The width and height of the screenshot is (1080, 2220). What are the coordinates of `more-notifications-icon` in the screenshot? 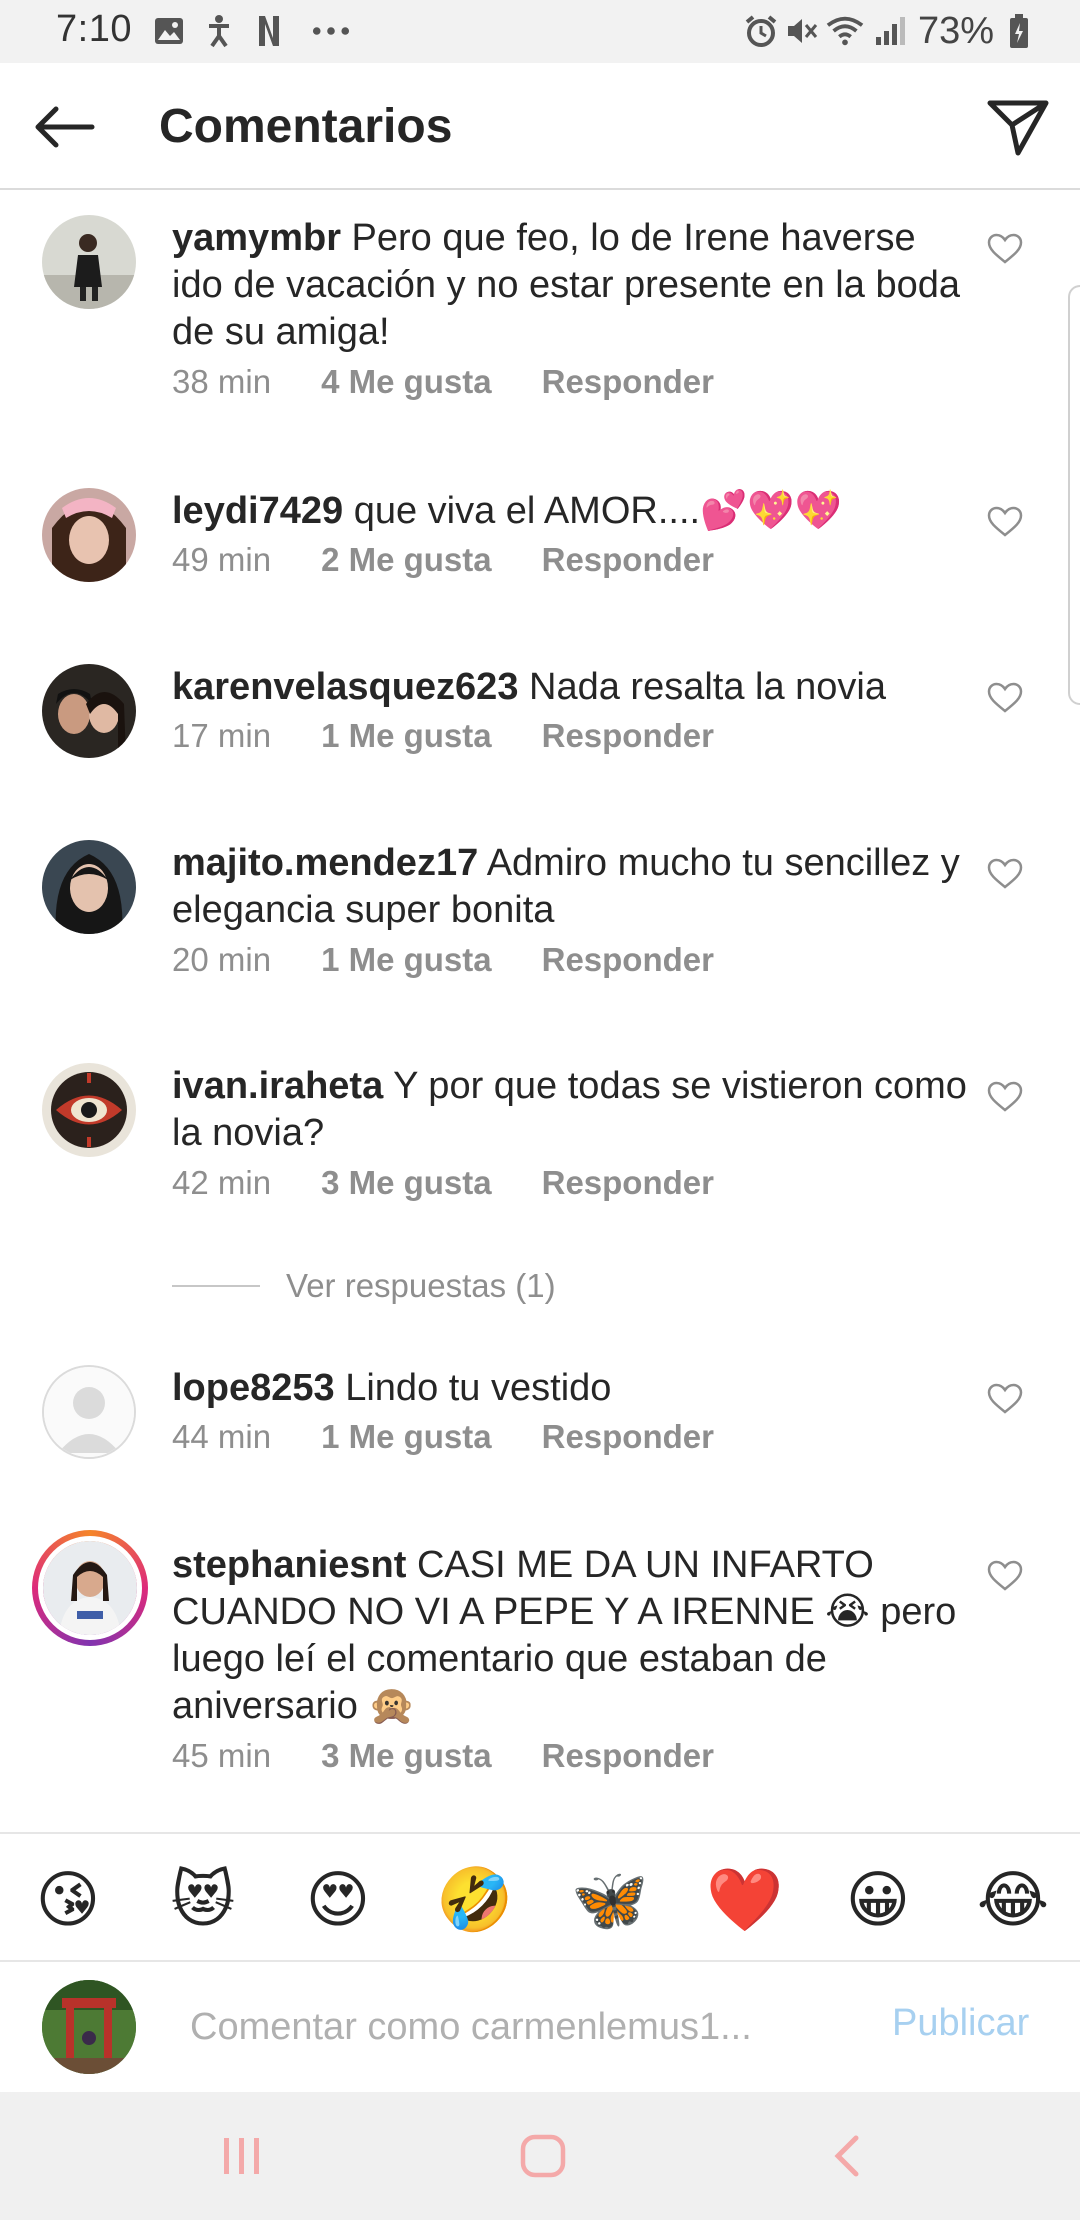 It's located at (331, 31).